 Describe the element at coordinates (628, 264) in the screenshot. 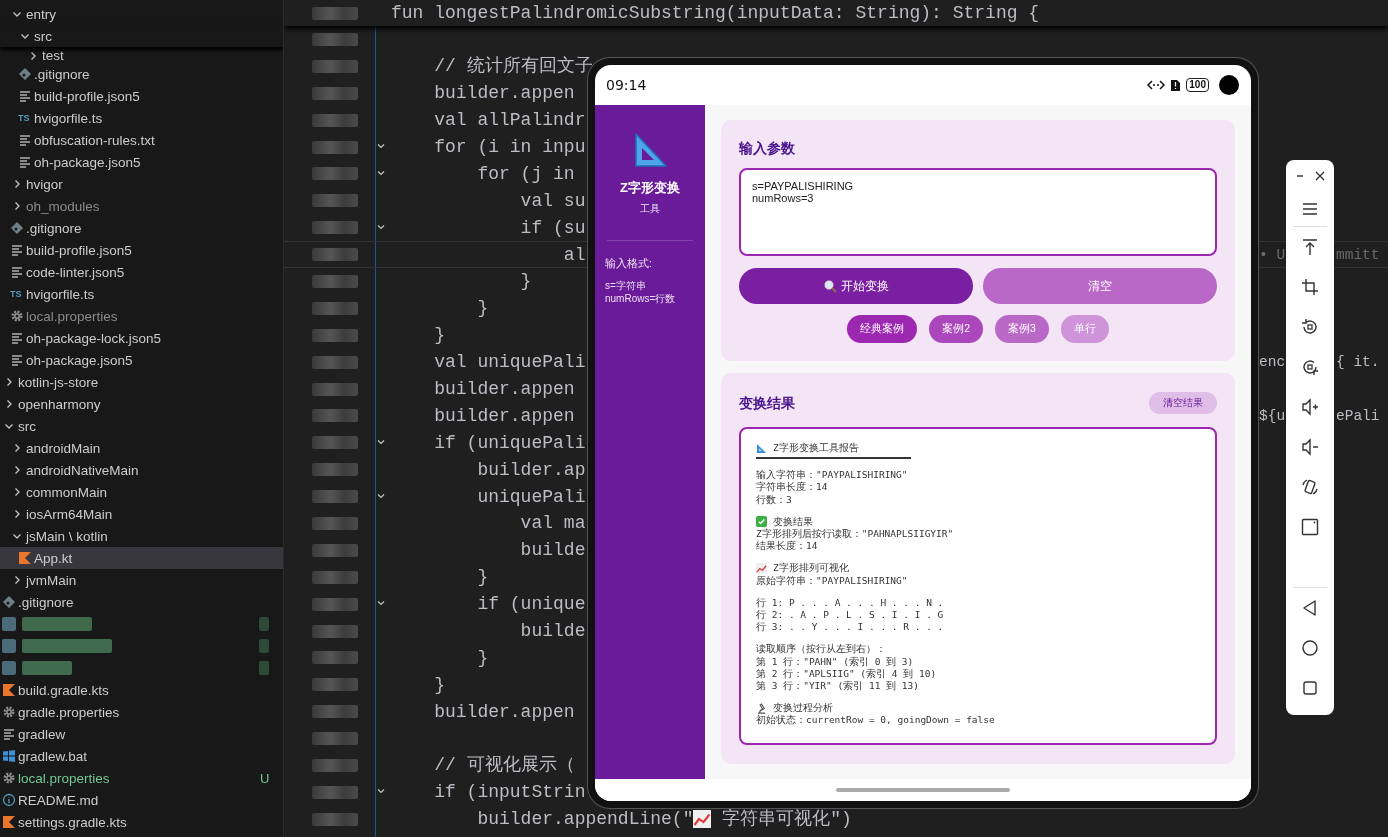

I see `format-label: 输入格式:` at that location.